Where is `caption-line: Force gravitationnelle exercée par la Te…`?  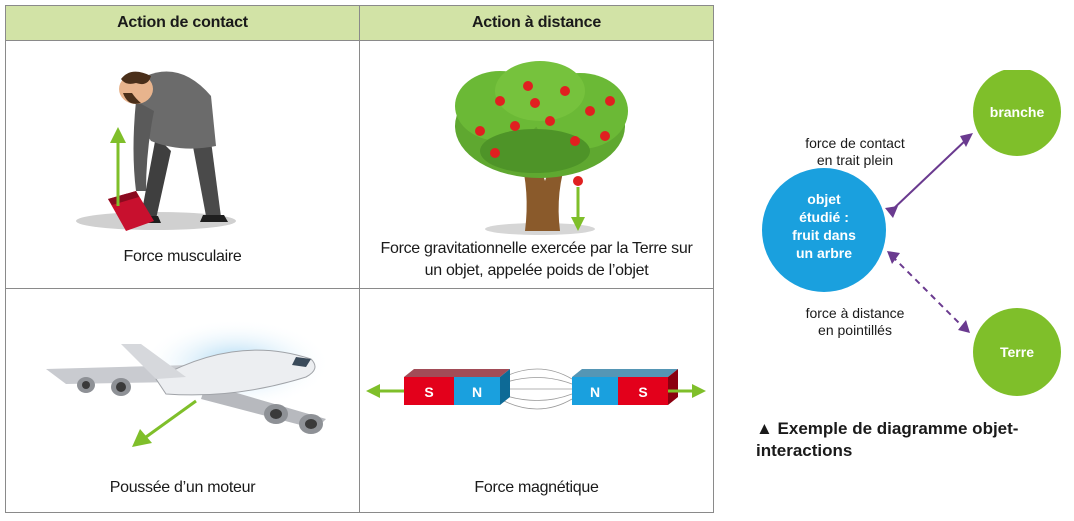
caption-line: Force gravitationnelle exercée par la Te… is located at coordinates (536, 248).